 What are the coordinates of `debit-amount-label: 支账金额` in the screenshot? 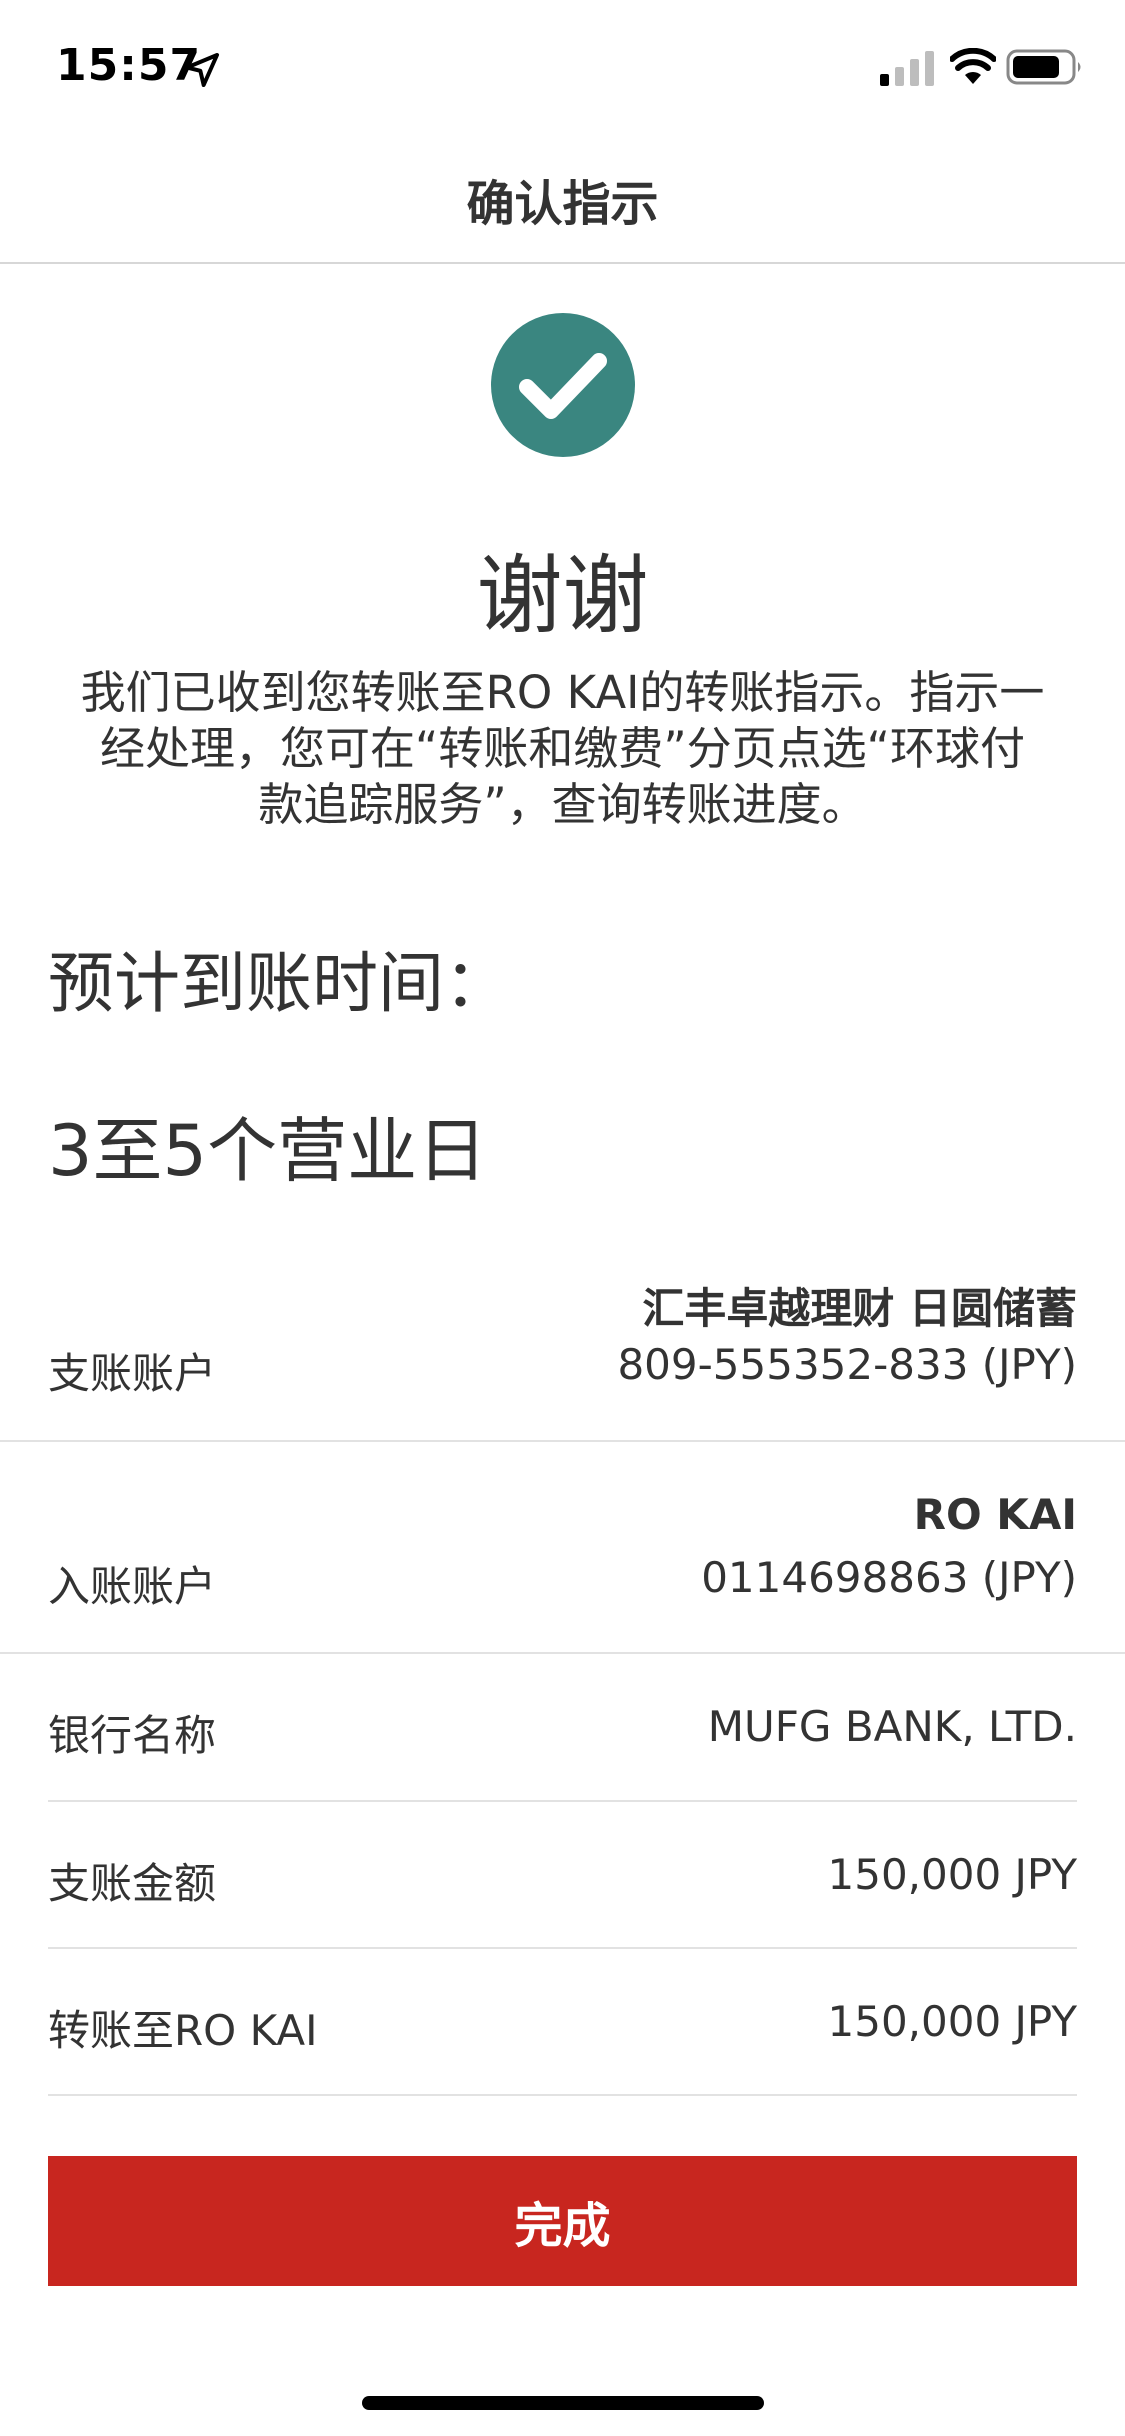 It's located at (132, 1883).